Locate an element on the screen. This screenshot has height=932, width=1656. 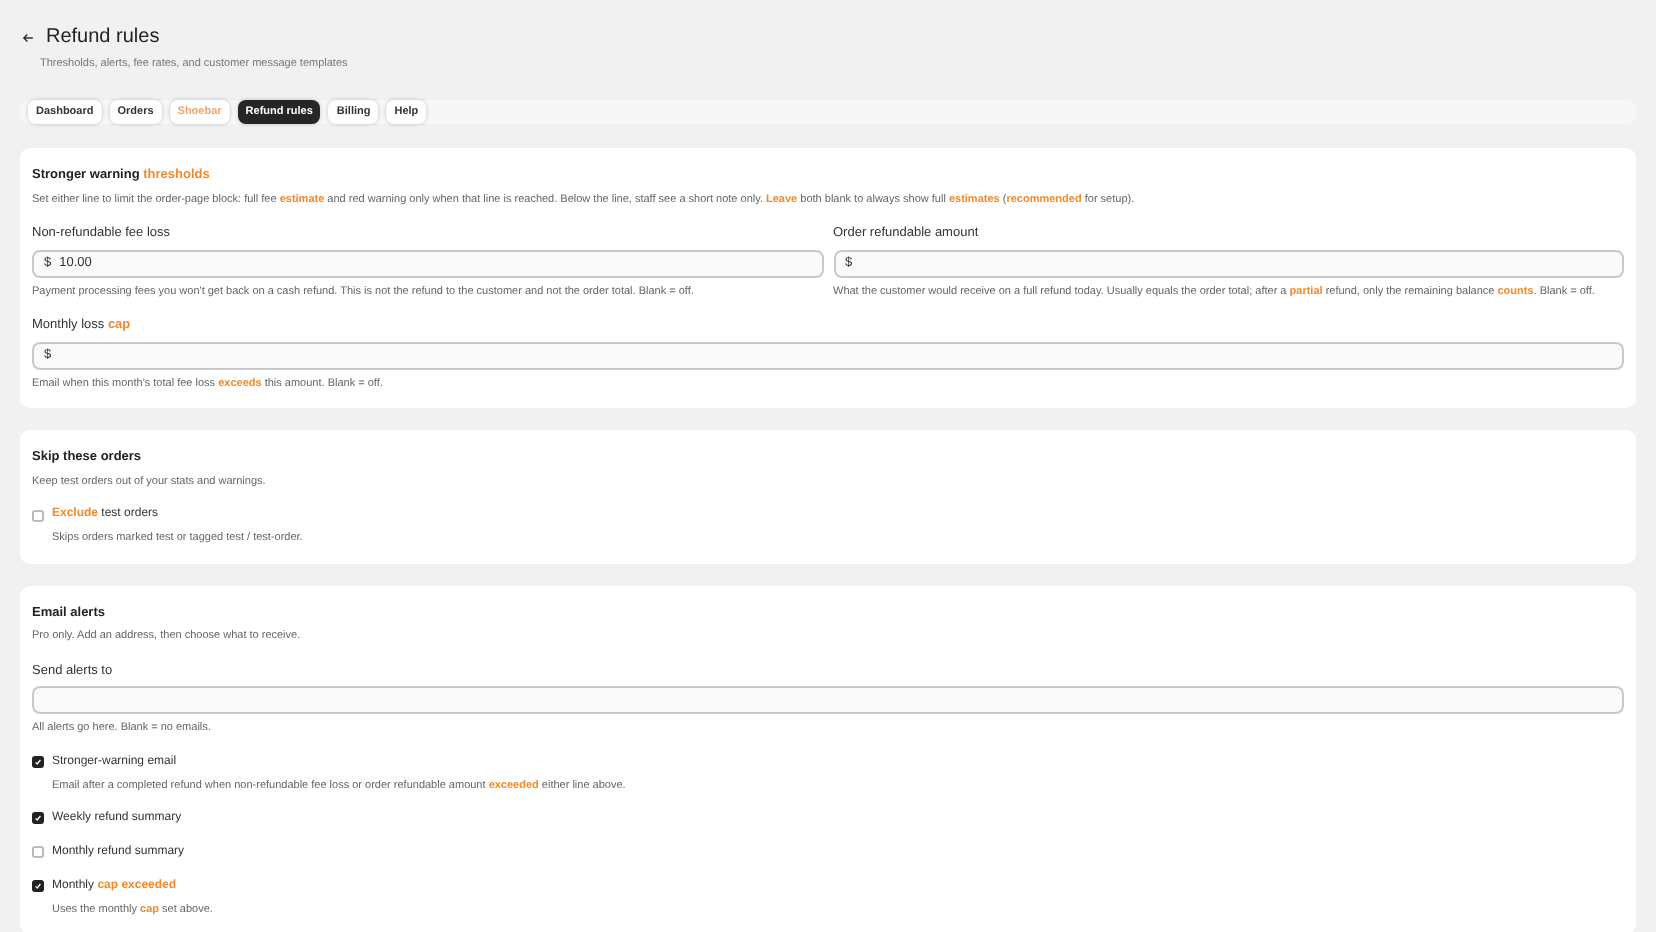
back-arrow-icon is located at coordinates (28, 37).